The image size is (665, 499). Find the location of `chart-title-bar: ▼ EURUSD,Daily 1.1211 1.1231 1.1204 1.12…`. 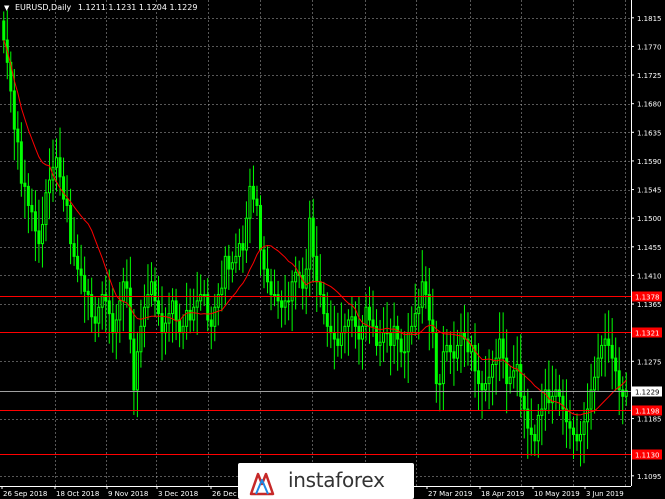

chart-title-bar: ▼ EURUSD,Daily 1.1211 1.1231 1.1204 1.12… is located at coordinates (100, 7).